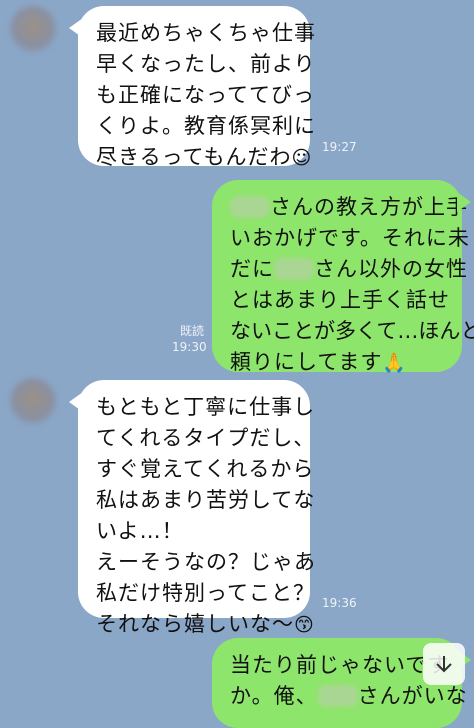  Describe the element at coordinates (192, 331) in the screenshot. I see `read-receipt: 既読` at that location.